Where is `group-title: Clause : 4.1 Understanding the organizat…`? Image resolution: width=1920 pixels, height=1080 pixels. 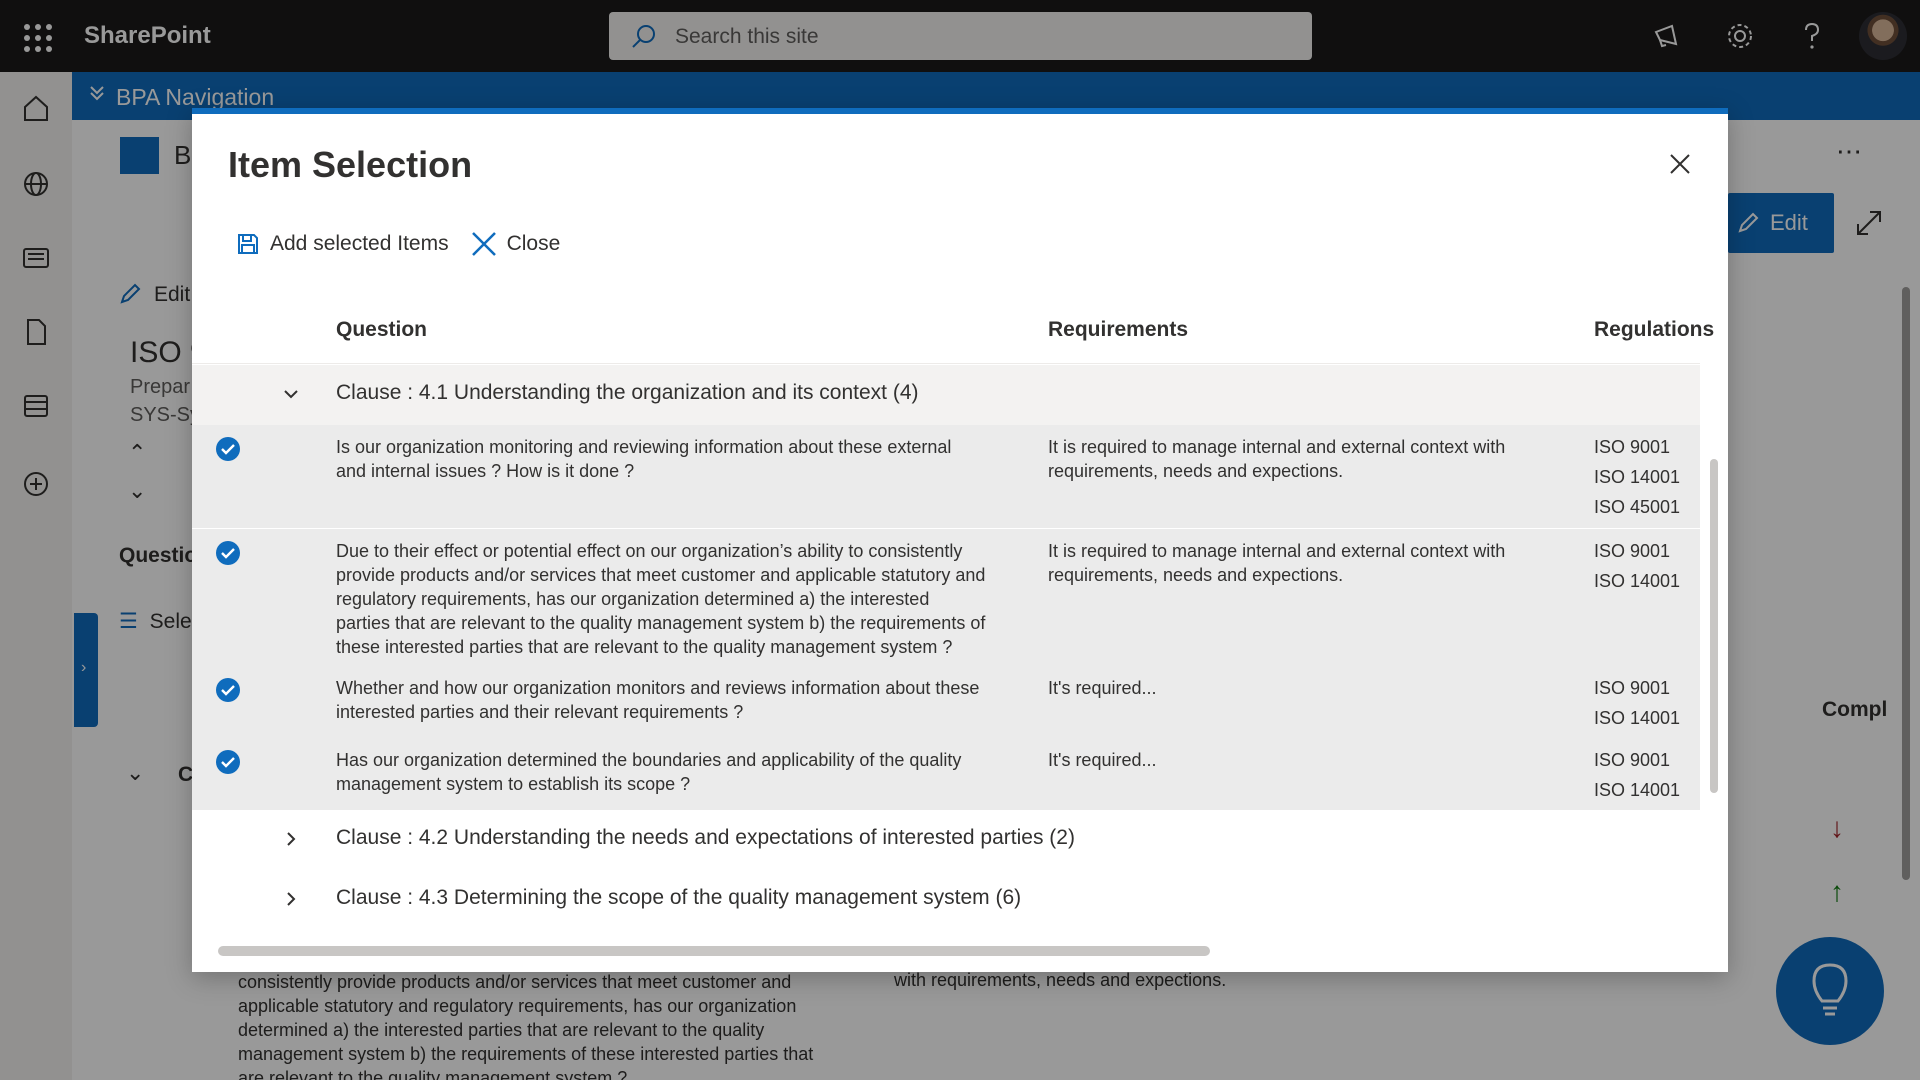 group-title: Clause : 4.1 Understanding the organizat… is located at coordinates (627, 392).